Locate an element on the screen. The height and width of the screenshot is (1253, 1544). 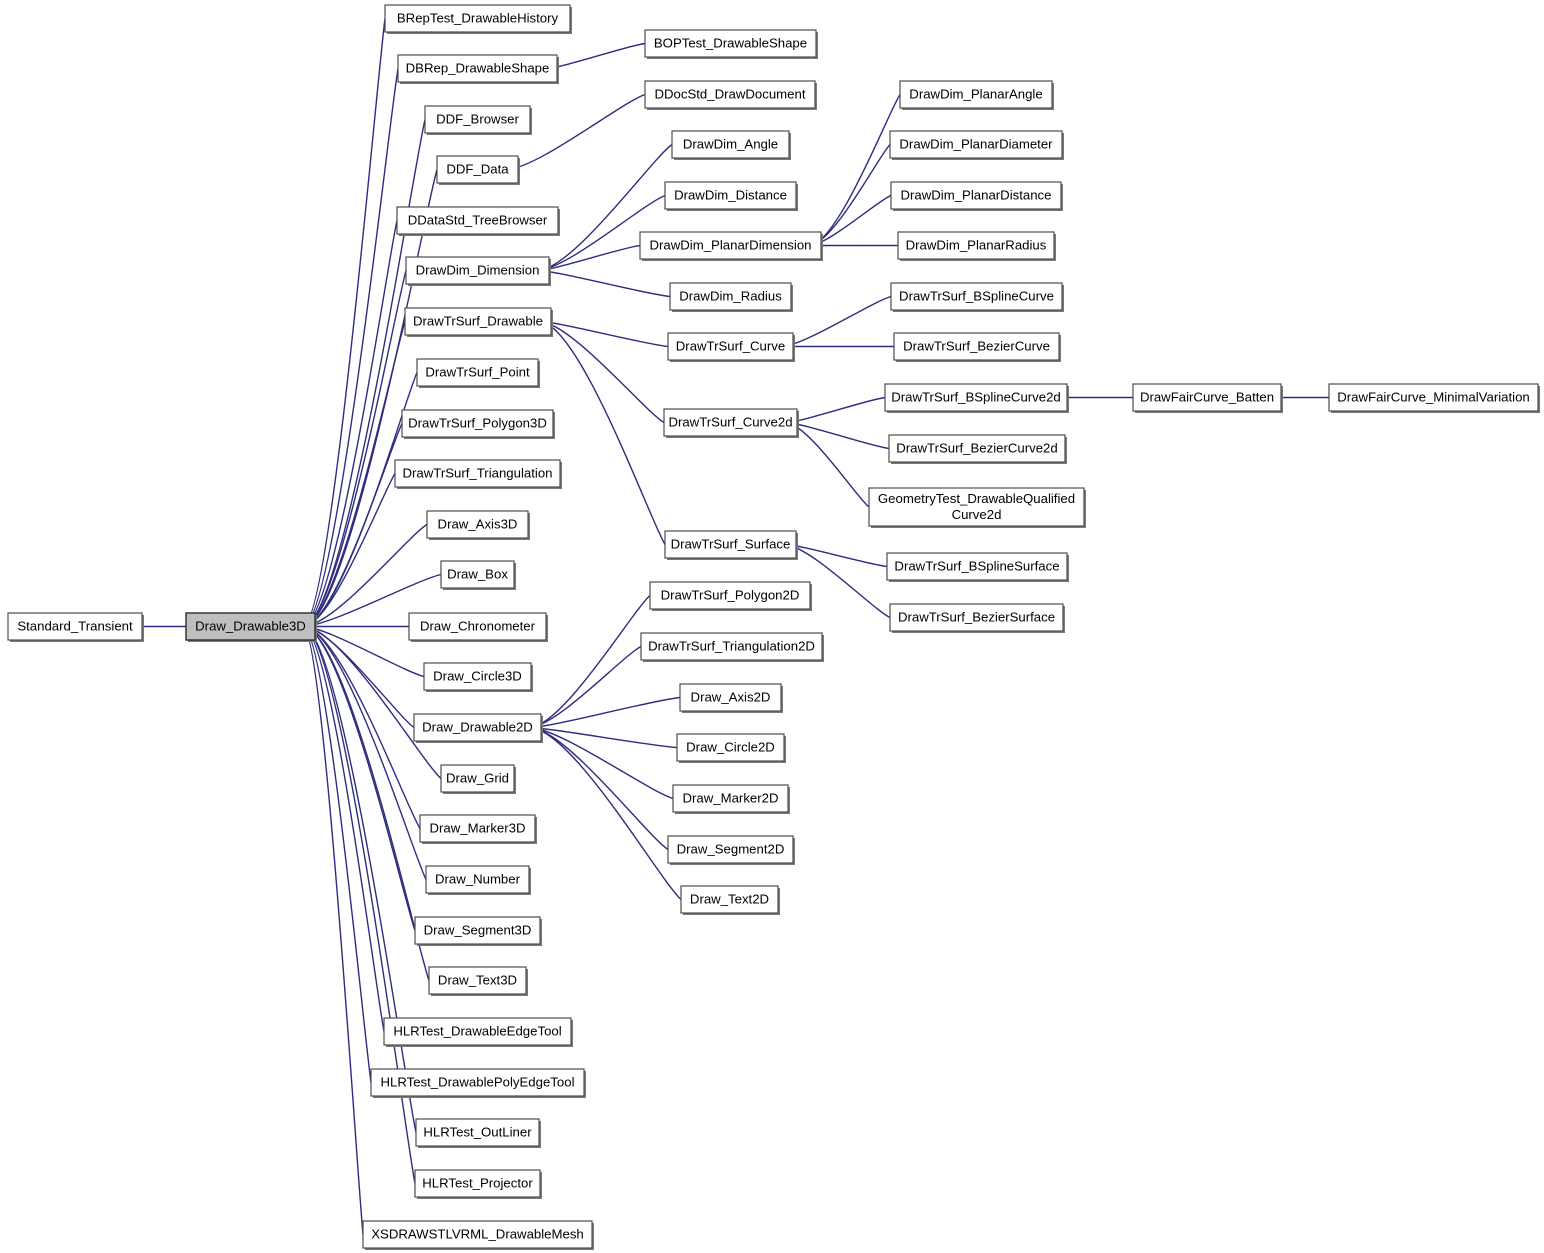
class-node-drawdim_planardistance: DrawDim_PlanarDistance is located at coordinates (976, 196).